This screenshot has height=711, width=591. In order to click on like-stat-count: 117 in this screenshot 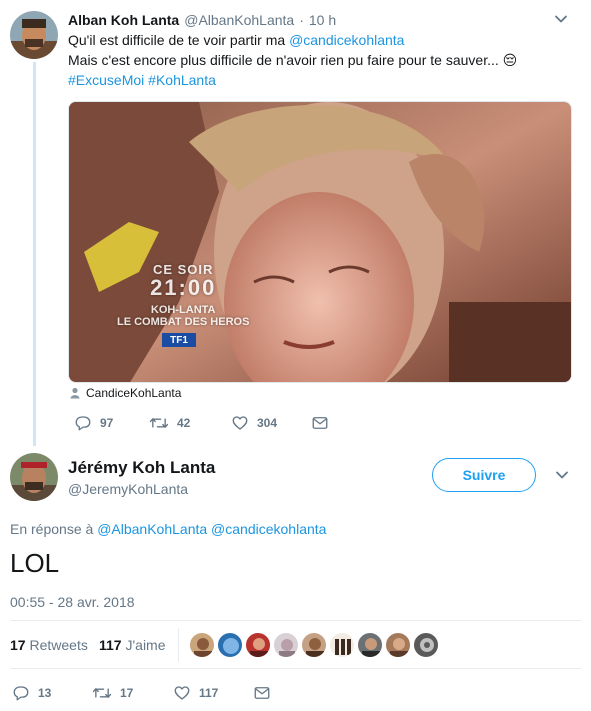, I will do `click(110, 645)`.